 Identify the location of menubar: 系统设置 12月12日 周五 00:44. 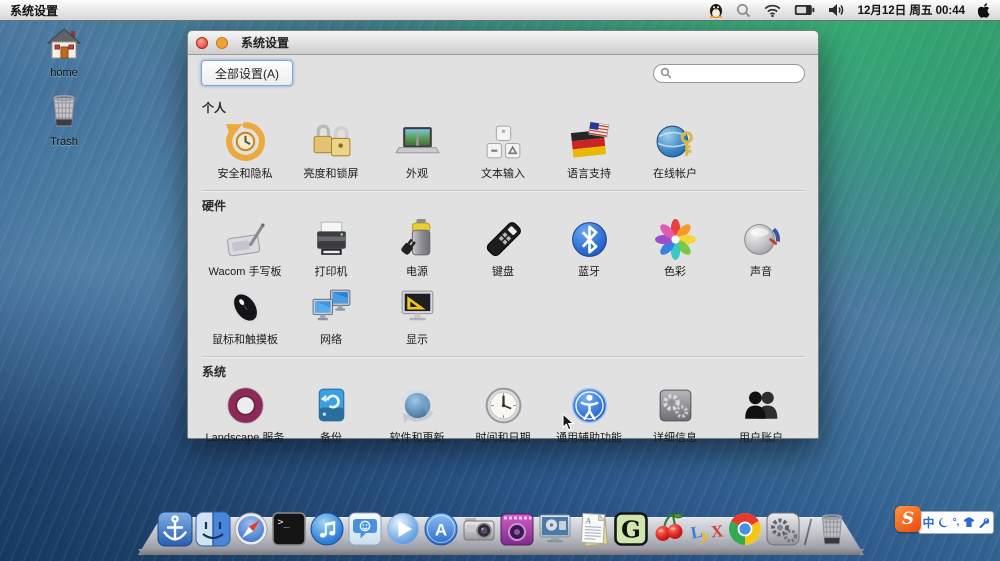
(500, 10).